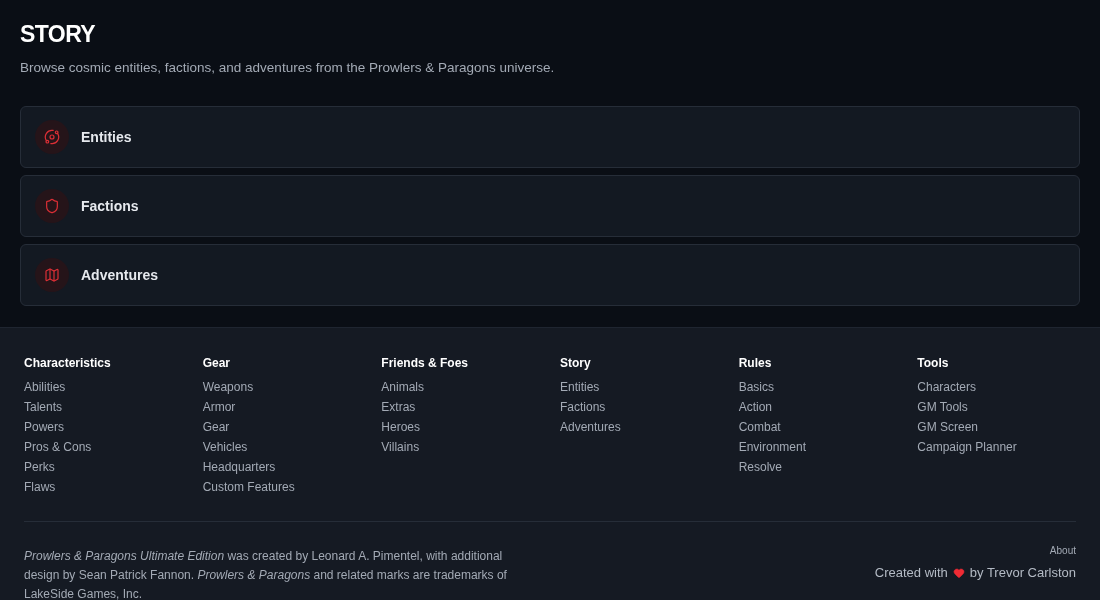 The image size is (1100, 600). I want to click on orbit-icon, so click(52, 137).